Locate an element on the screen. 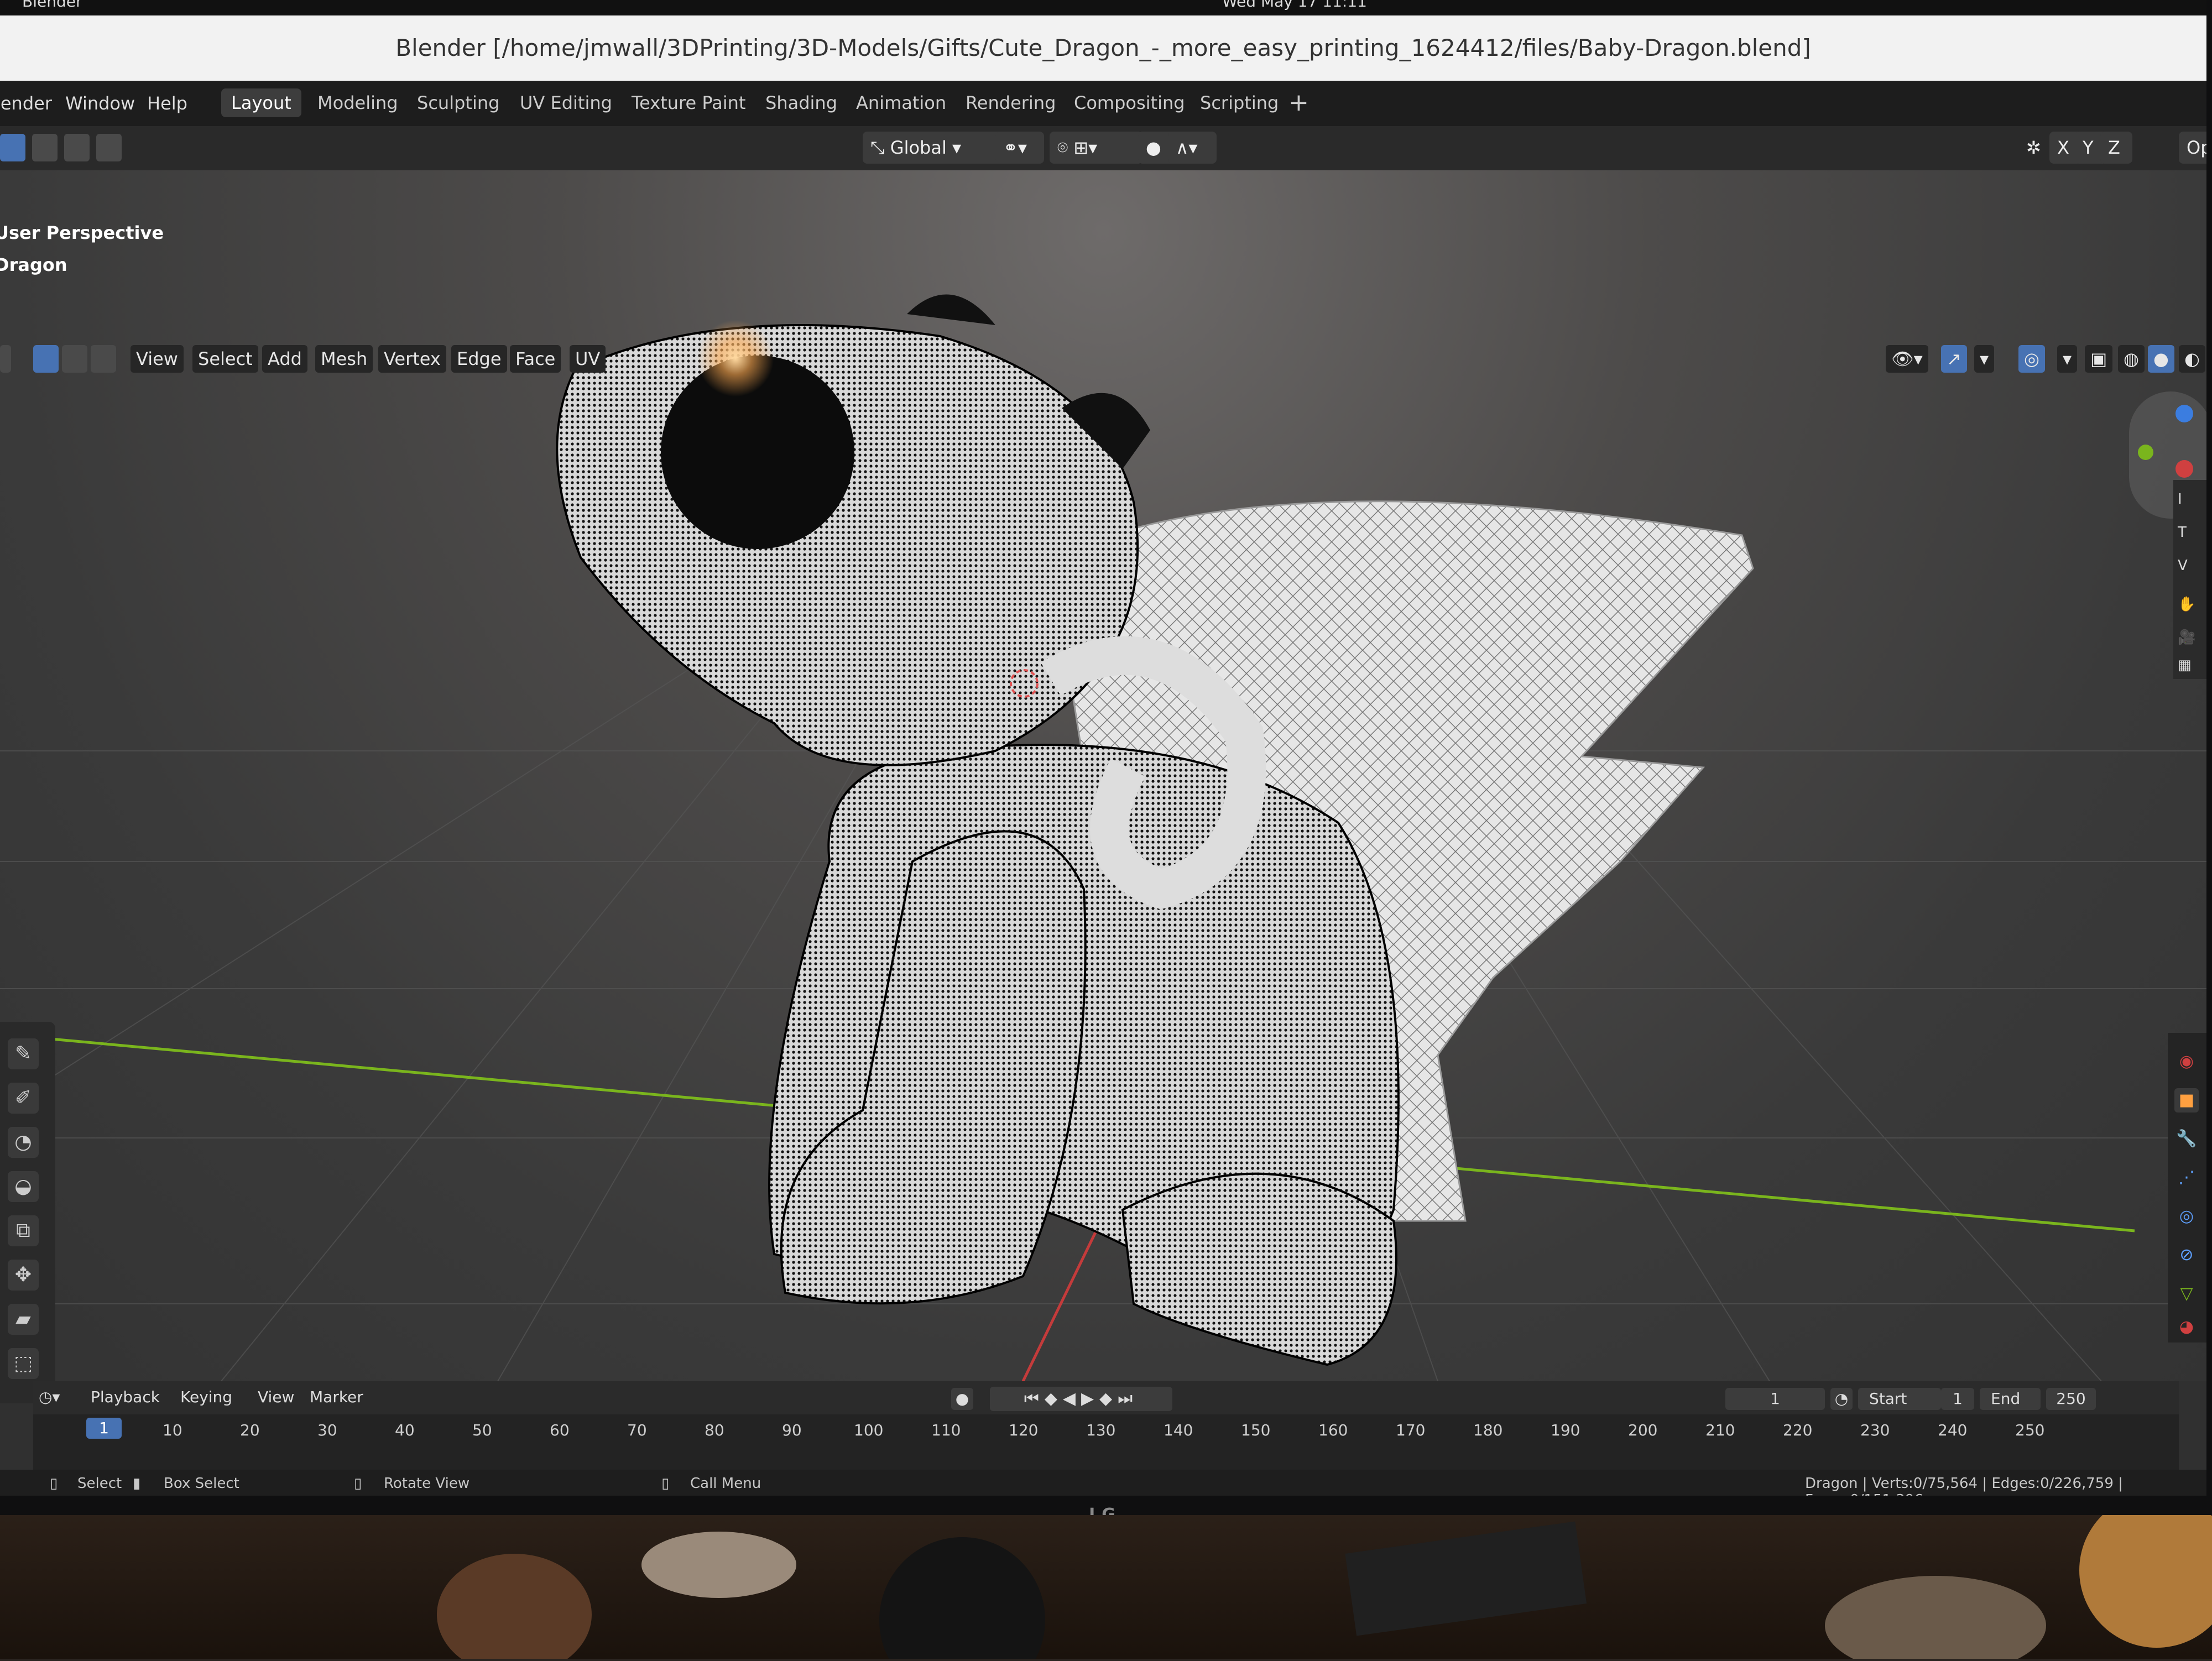 This screenshot has width=2212, height=1661. timeline-menu-keying: Keying is located at coordinates (206, 1397).